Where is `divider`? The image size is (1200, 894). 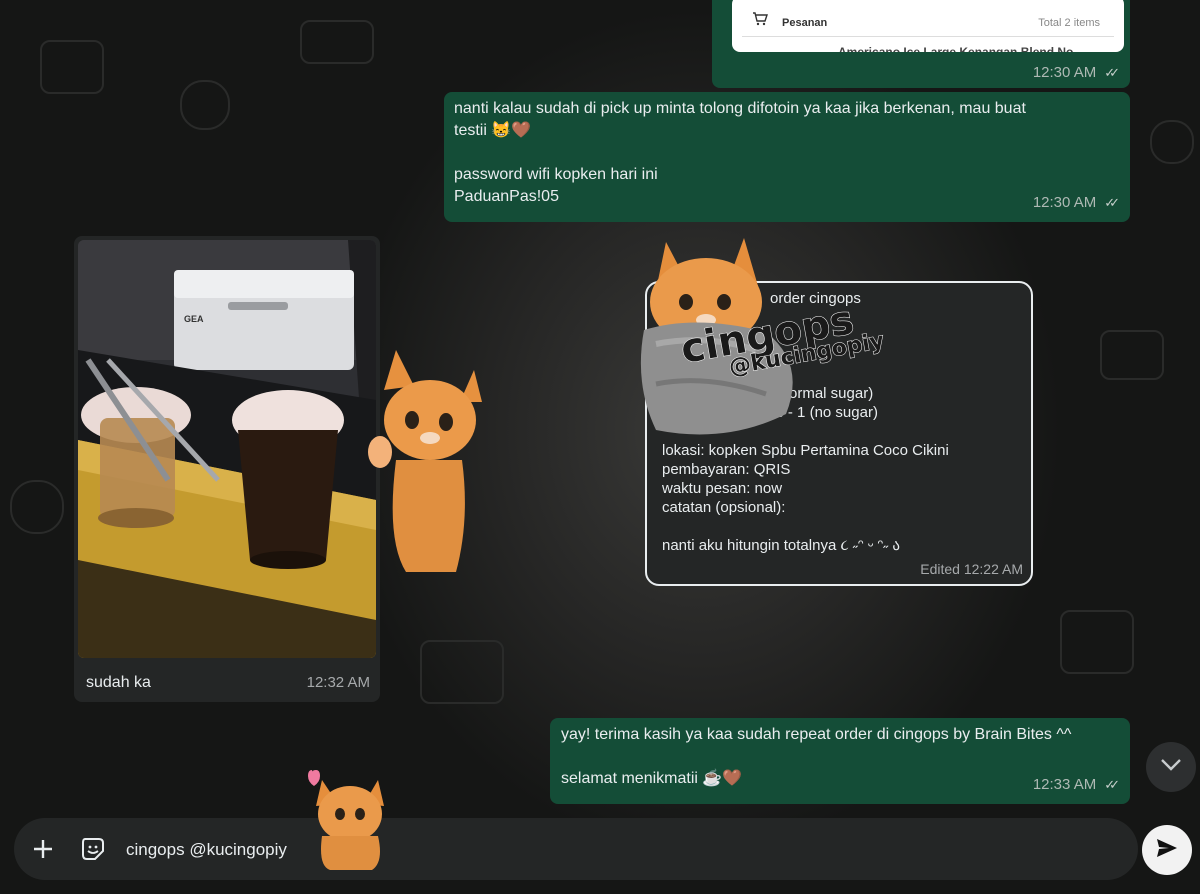 divider is located at coordinates (928, 36).